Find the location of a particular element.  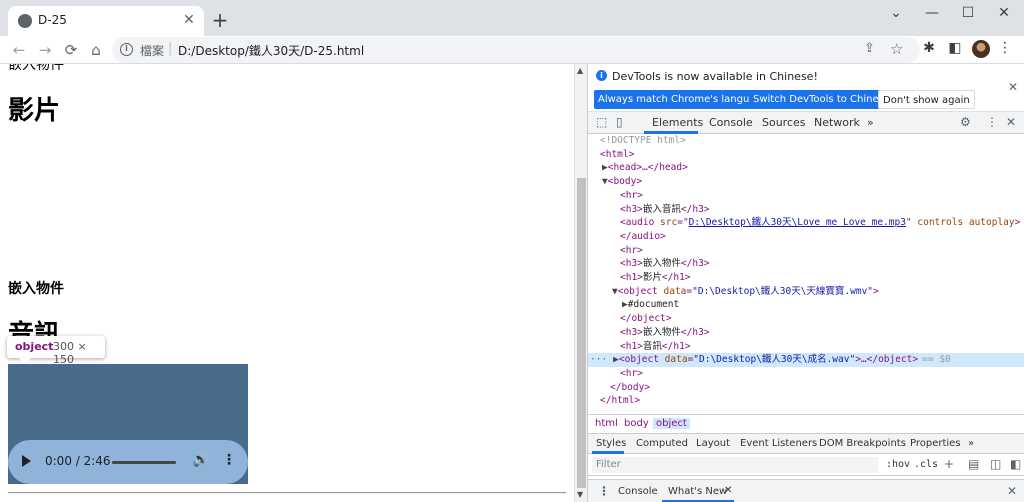

devtools-menu-icon: ⋮ is located at coordinates (992, 122).